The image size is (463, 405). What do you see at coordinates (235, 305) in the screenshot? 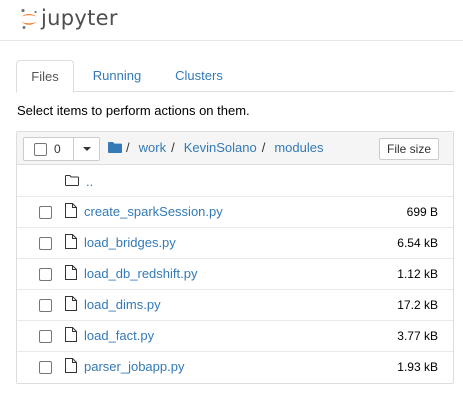
I see `file-row: load_dims.py 17.2 kB` at bounding box center [235, 305].